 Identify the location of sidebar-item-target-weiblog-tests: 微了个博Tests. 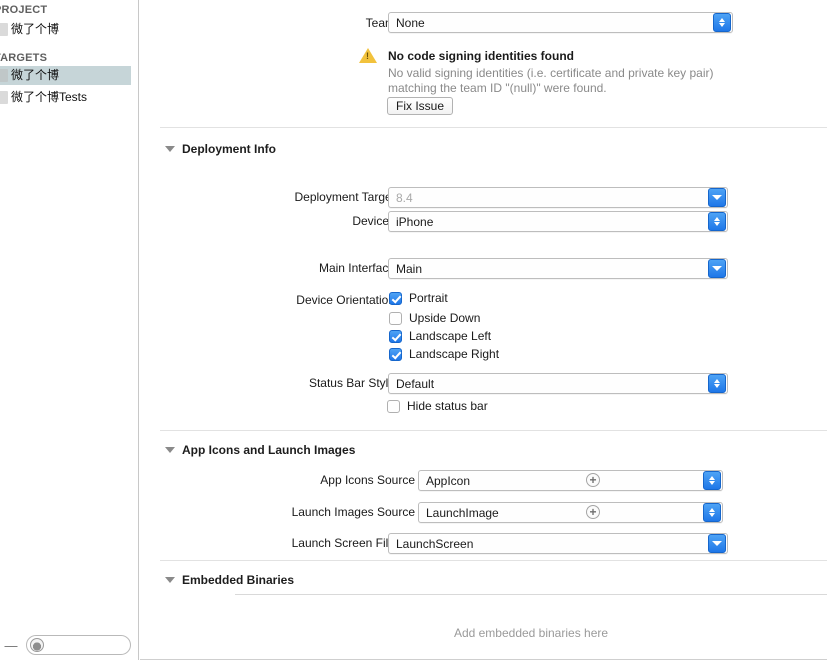
(65, 97).